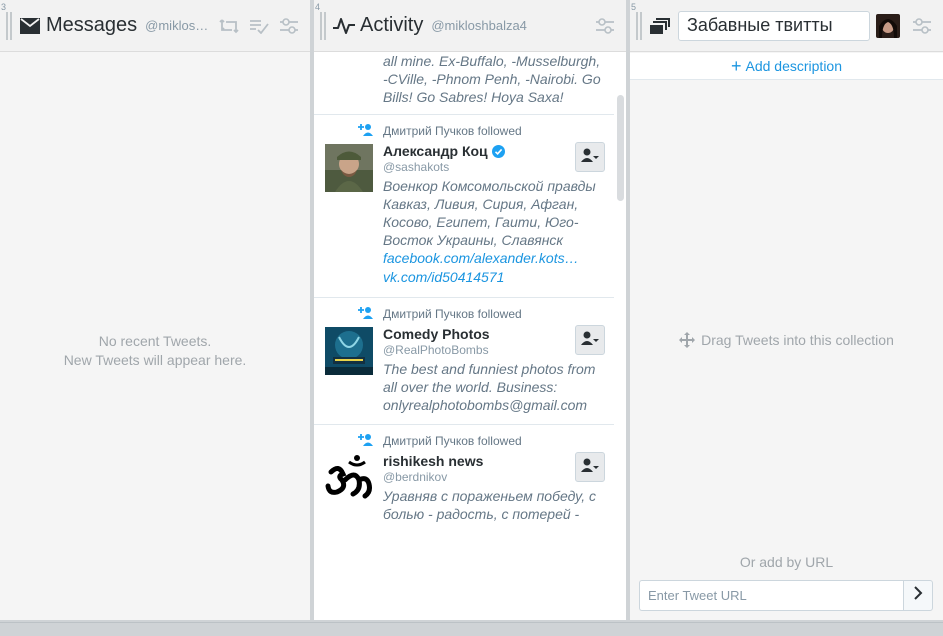  Describe the element at coordinates (259, 26) in the screenshot. I see `checklist-icon` at that location.